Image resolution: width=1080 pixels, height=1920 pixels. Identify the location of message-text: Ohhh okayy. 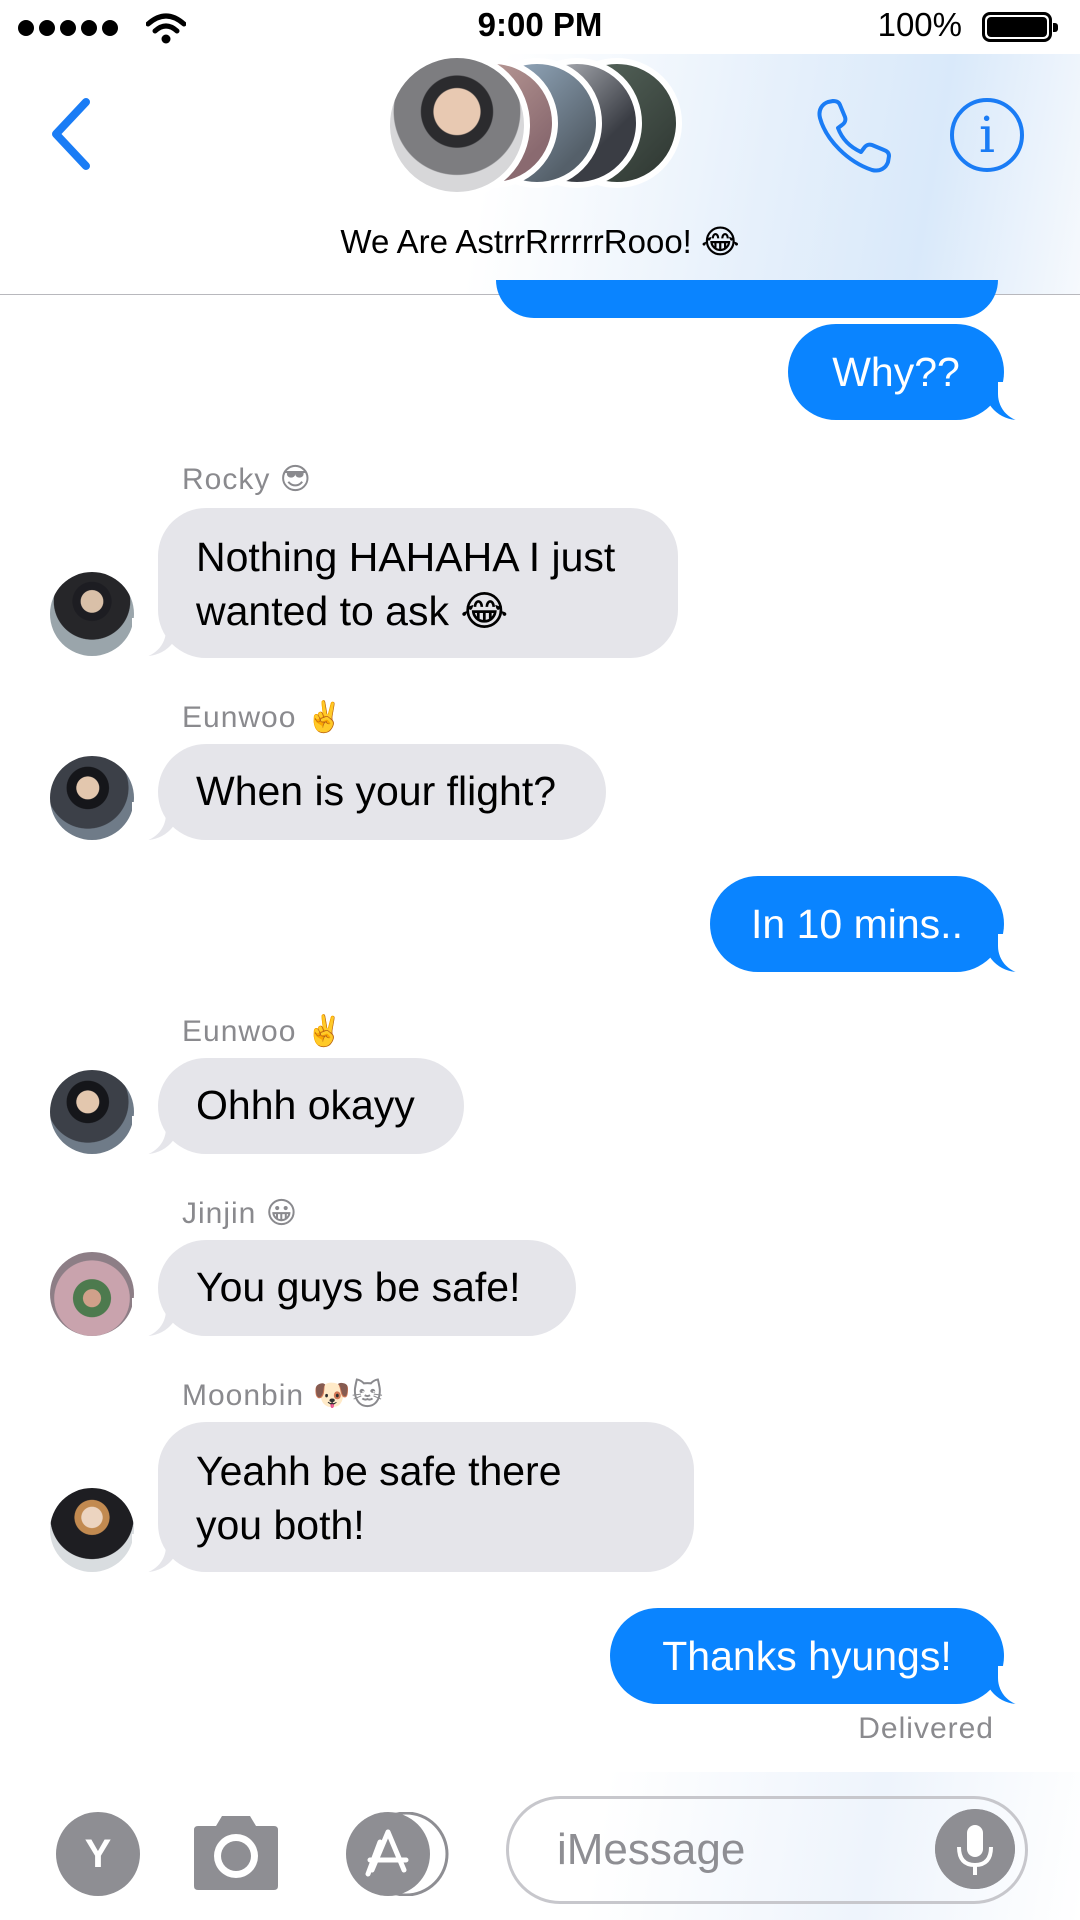
(305, 1105).